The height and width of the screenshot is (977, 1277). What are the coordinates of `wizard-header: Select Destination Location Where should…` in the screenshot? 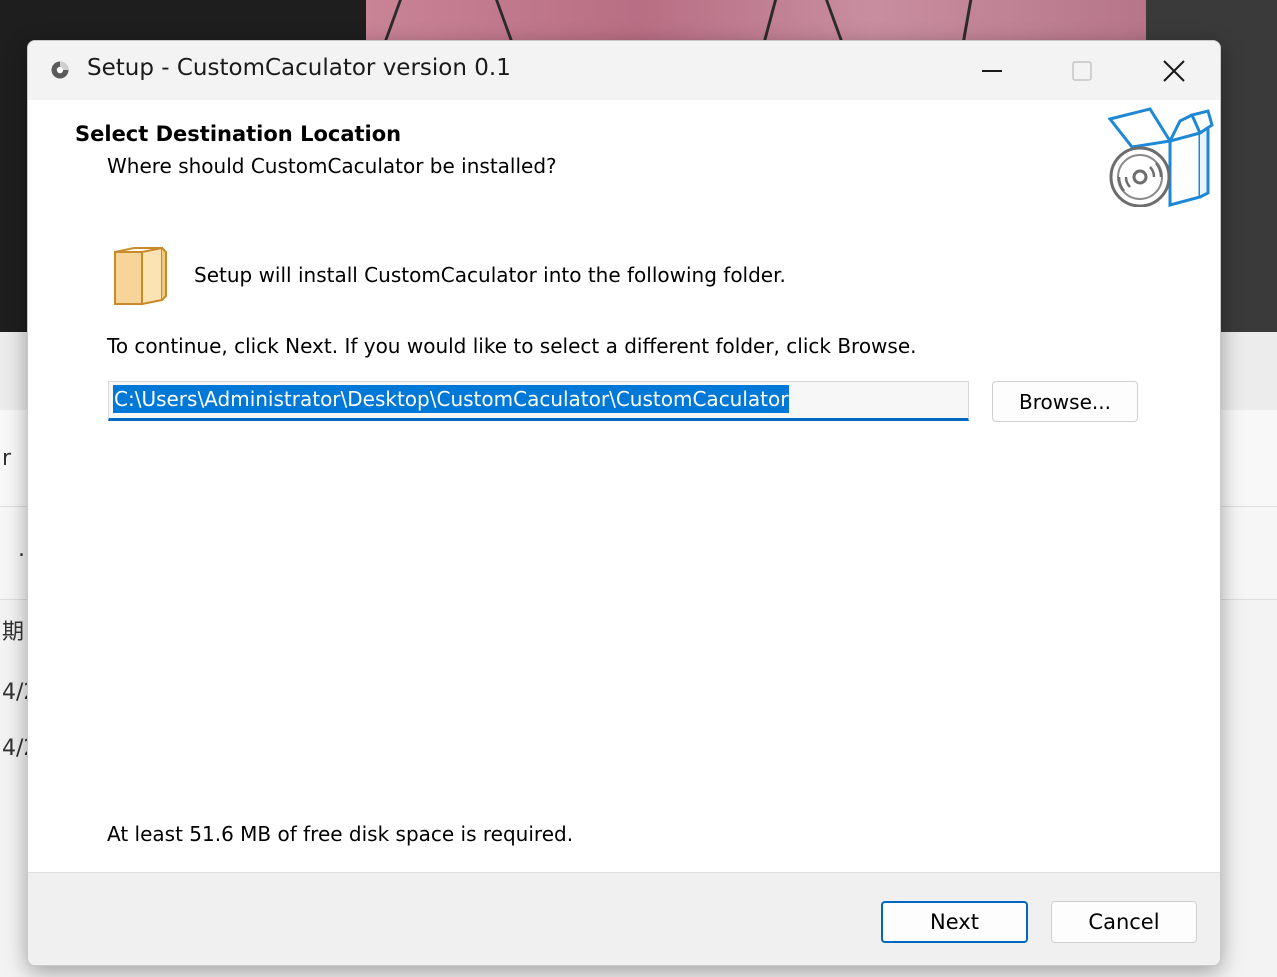 It's located at (624, 155).